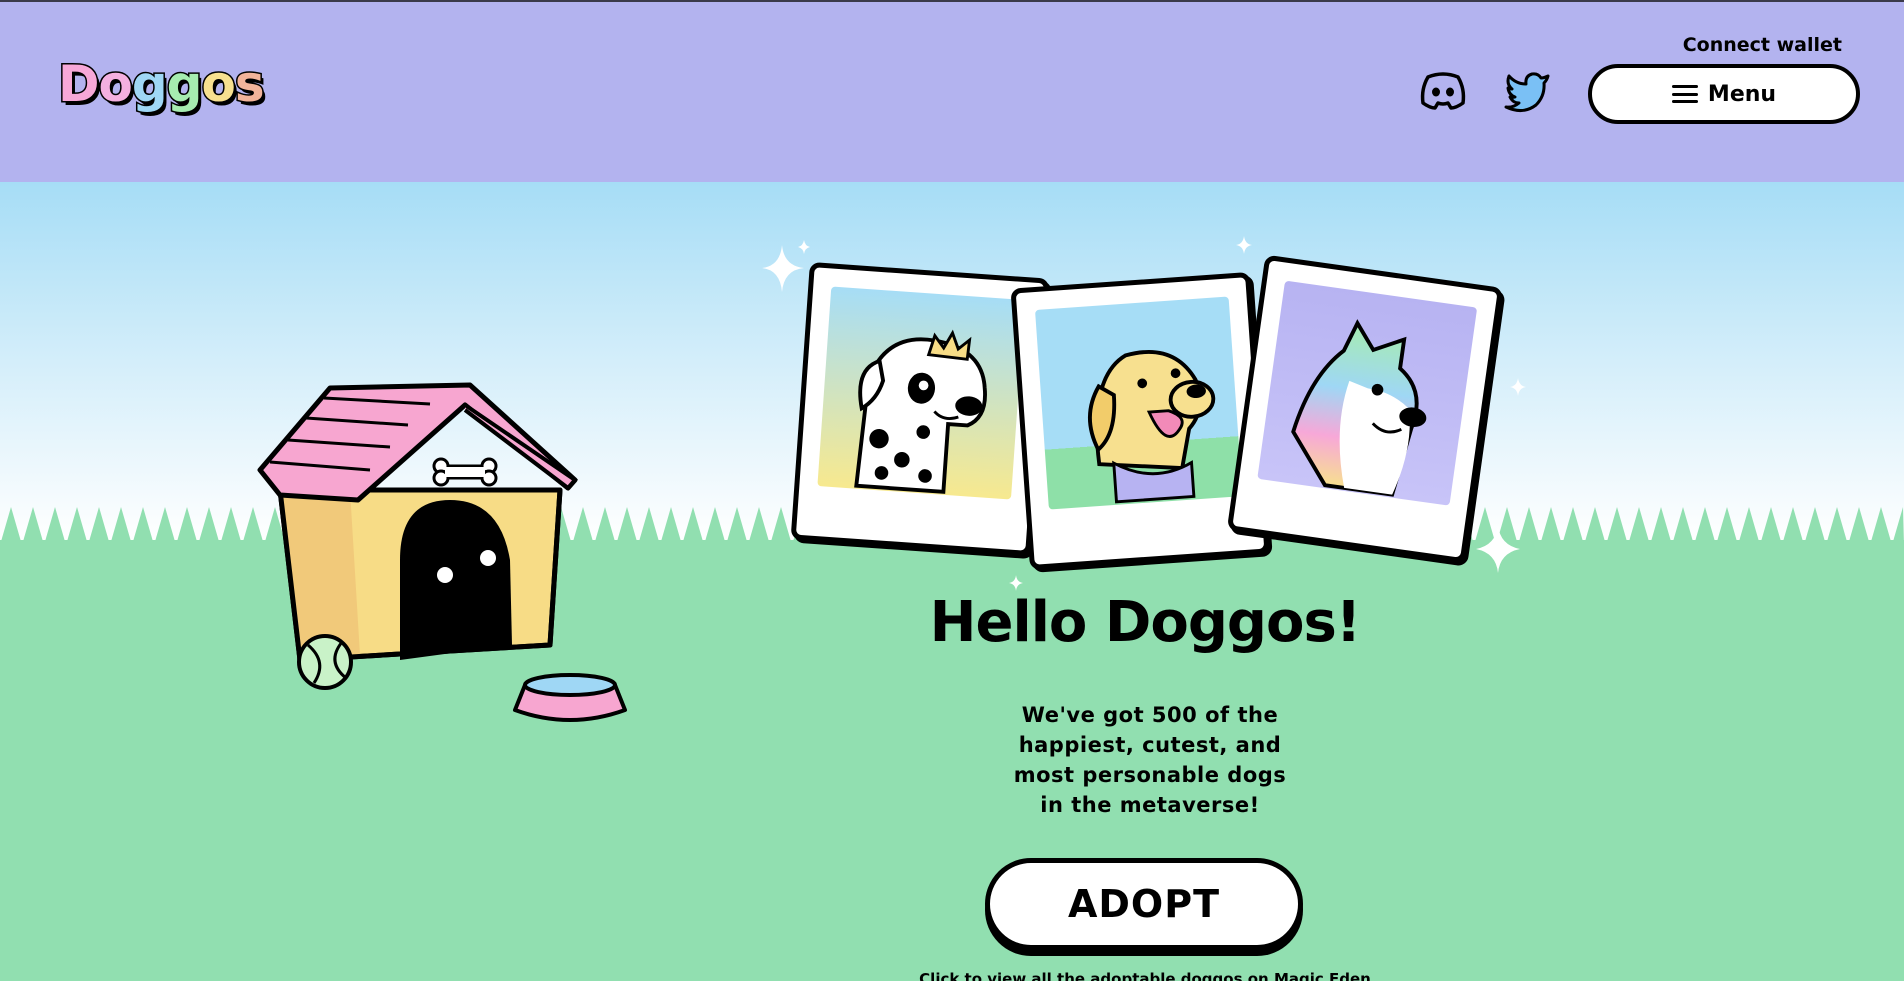  Describe the element at coordinates (1742, 94) in the screenshot. I see `menu-label: Menu` at that location.